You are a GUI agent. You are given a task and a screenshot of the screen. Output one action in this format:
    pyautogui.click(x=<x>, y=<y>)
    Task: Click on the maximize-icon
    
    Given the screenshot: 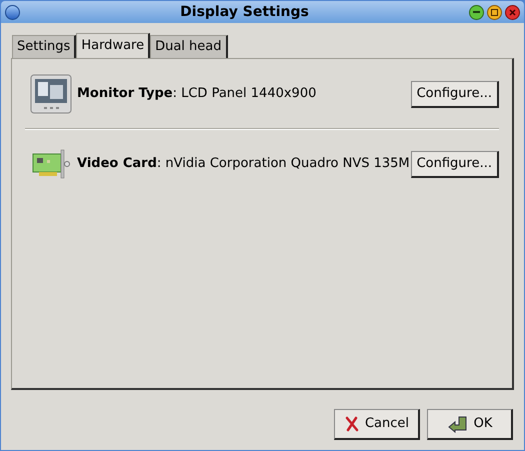 What is the action you would take?
    pyautogui.click(x=494, y=12)
    